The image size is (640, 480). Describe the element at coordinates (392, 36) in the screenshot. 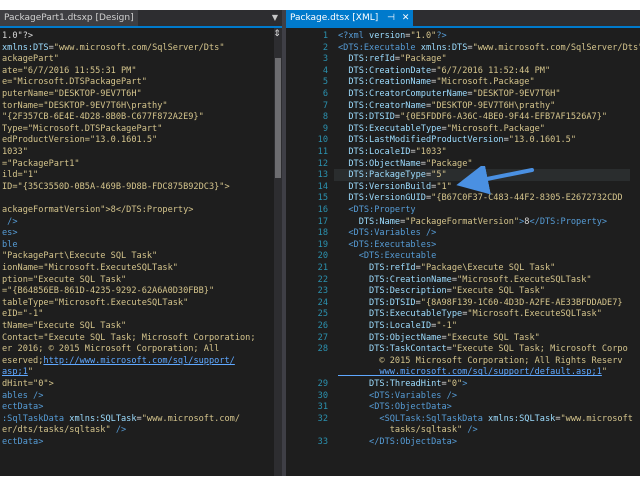

I see `code-line: <?xml version="1.0"?>` at that location.